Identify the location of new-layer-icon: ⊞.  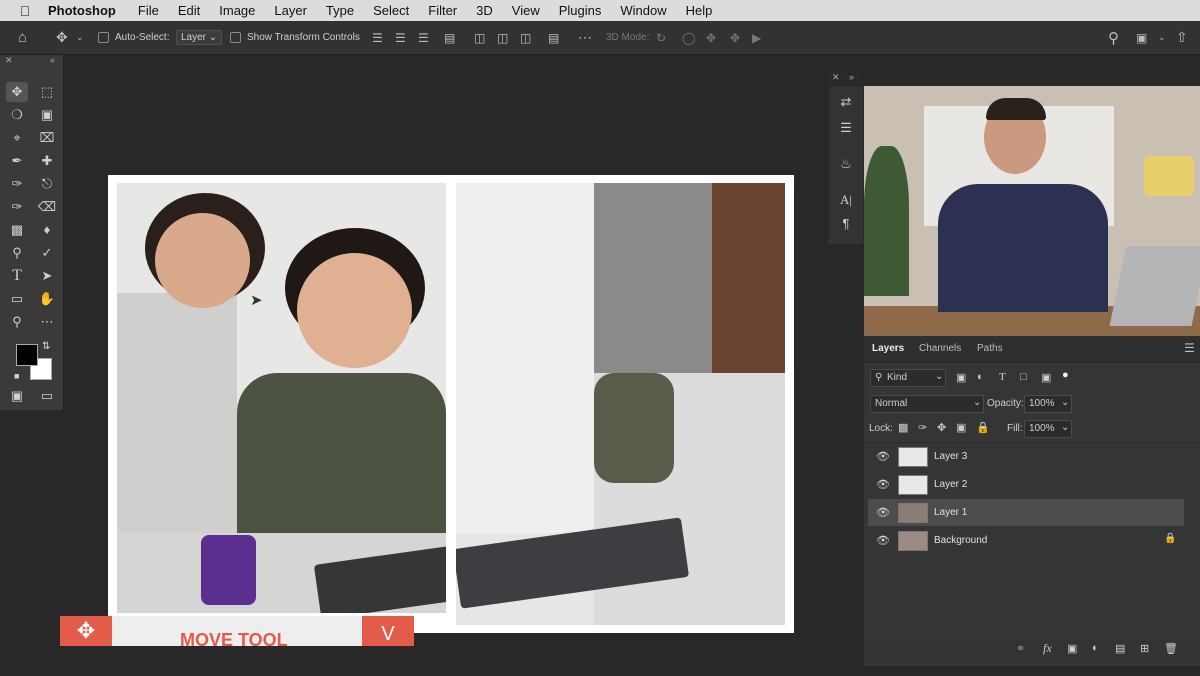
(1144, 648).